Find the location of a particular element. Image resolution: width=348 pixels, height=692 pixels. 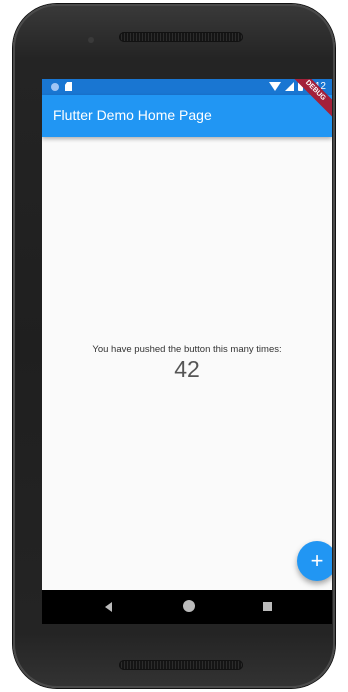

home-icon is located at coordinates (189, 606).